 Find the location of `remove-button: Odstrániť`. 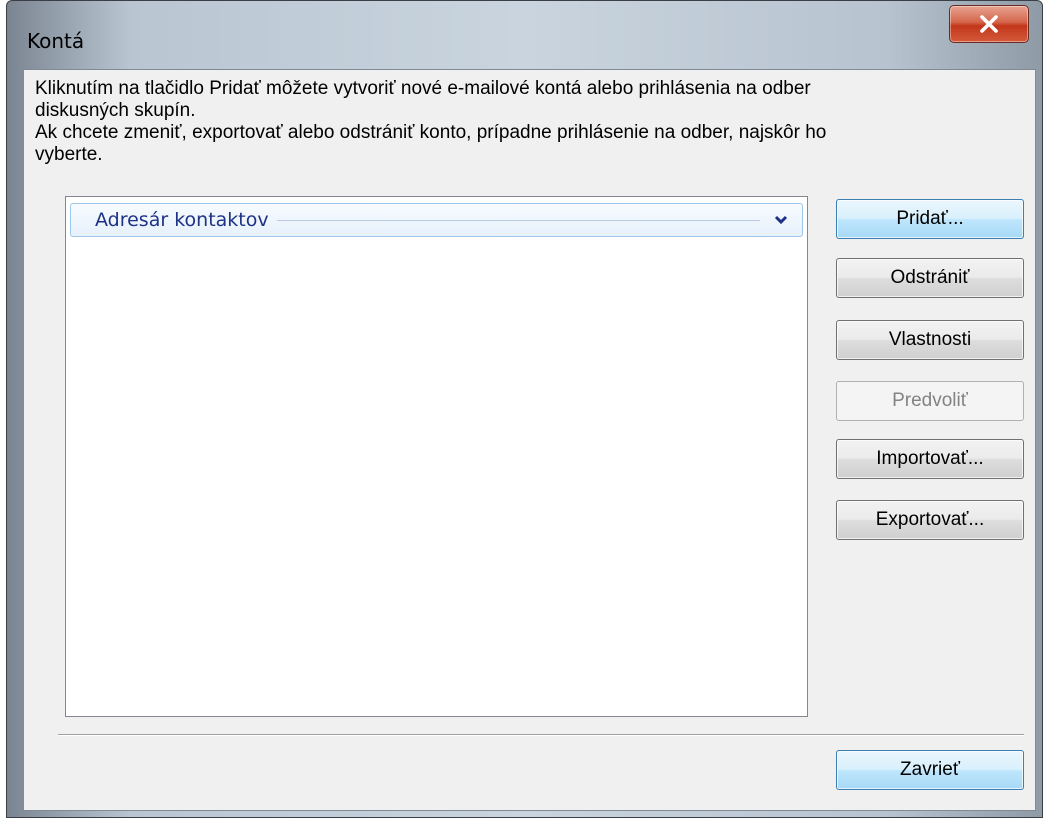

remove-button: Odstrániť is located at coordinates (930, 278).